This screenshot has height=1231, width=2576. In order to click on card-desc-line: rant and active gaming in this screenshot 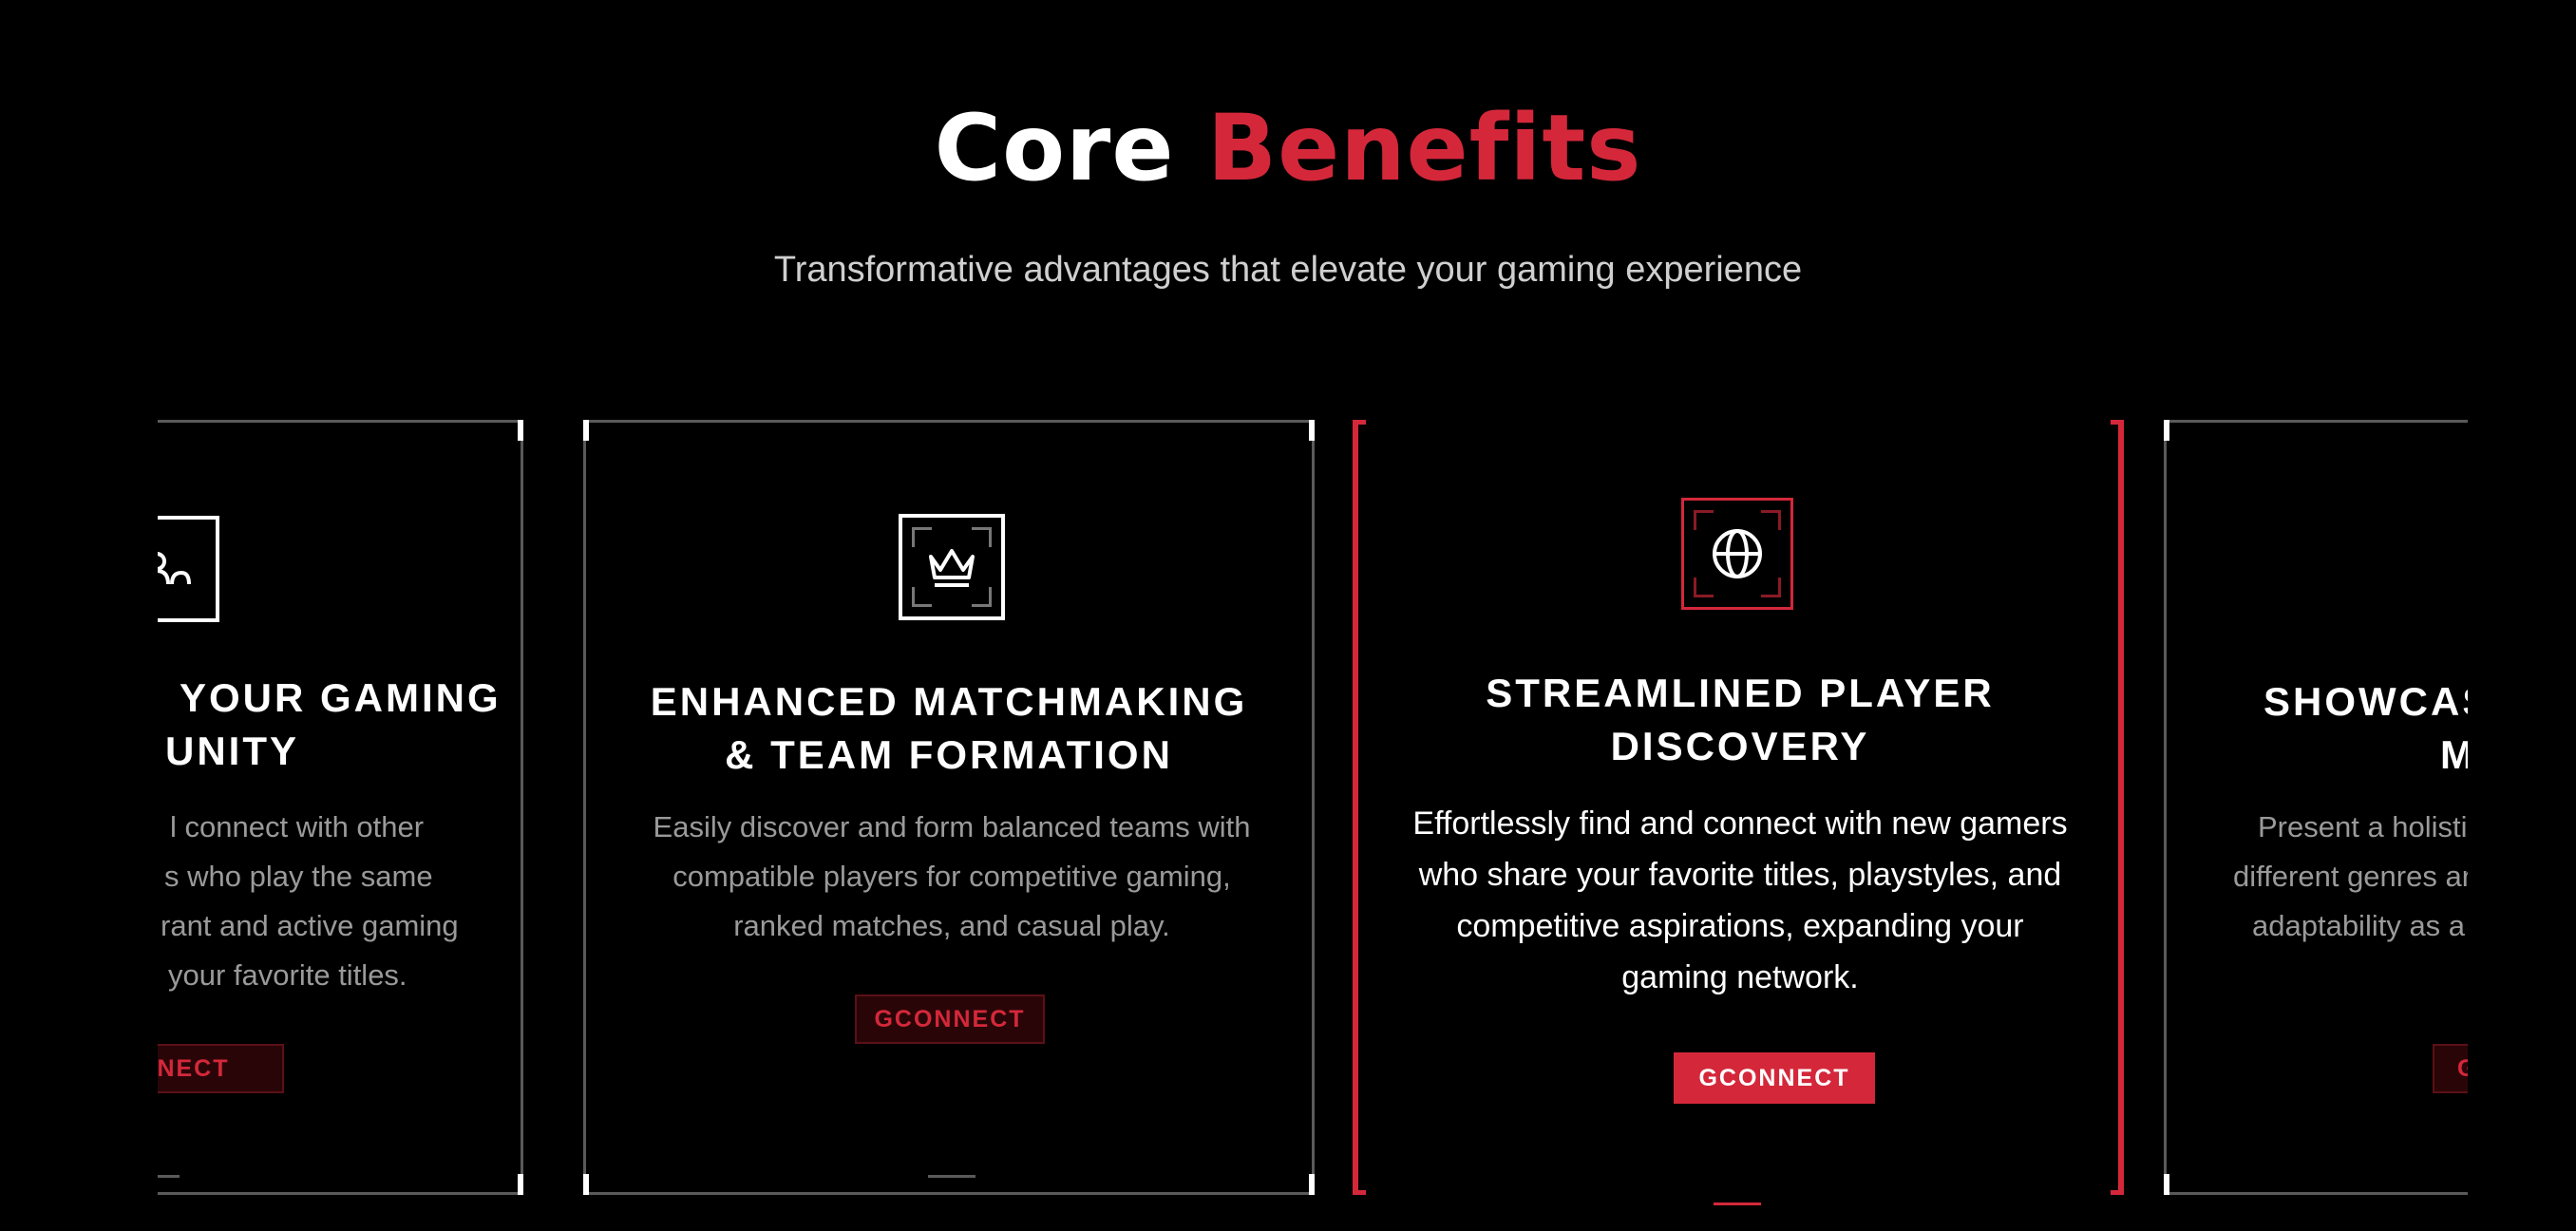, I will do `click(310, 925)`.